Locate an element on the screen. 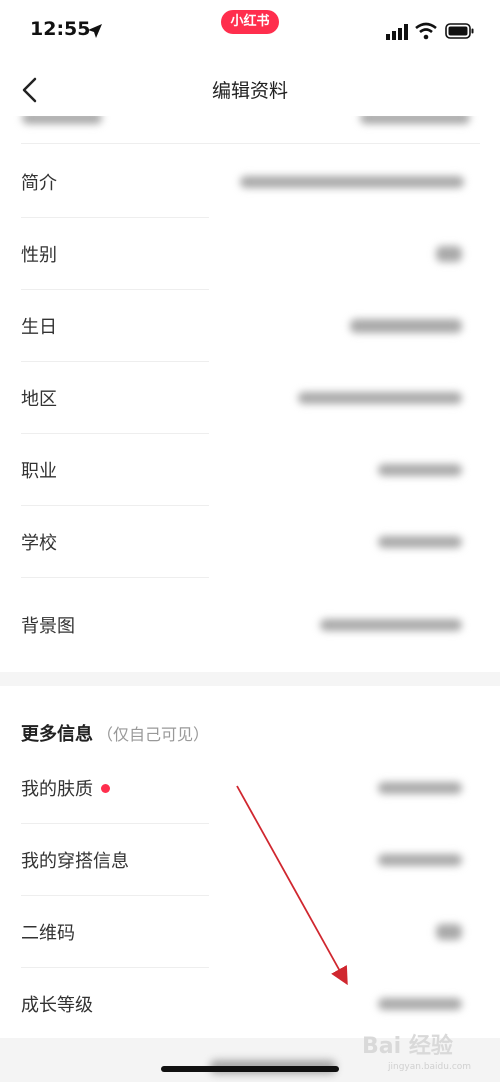 The height and width of the screenshot is (1082, 500). nav-bar: 编辑资料 is located at coordinates (250, 90).